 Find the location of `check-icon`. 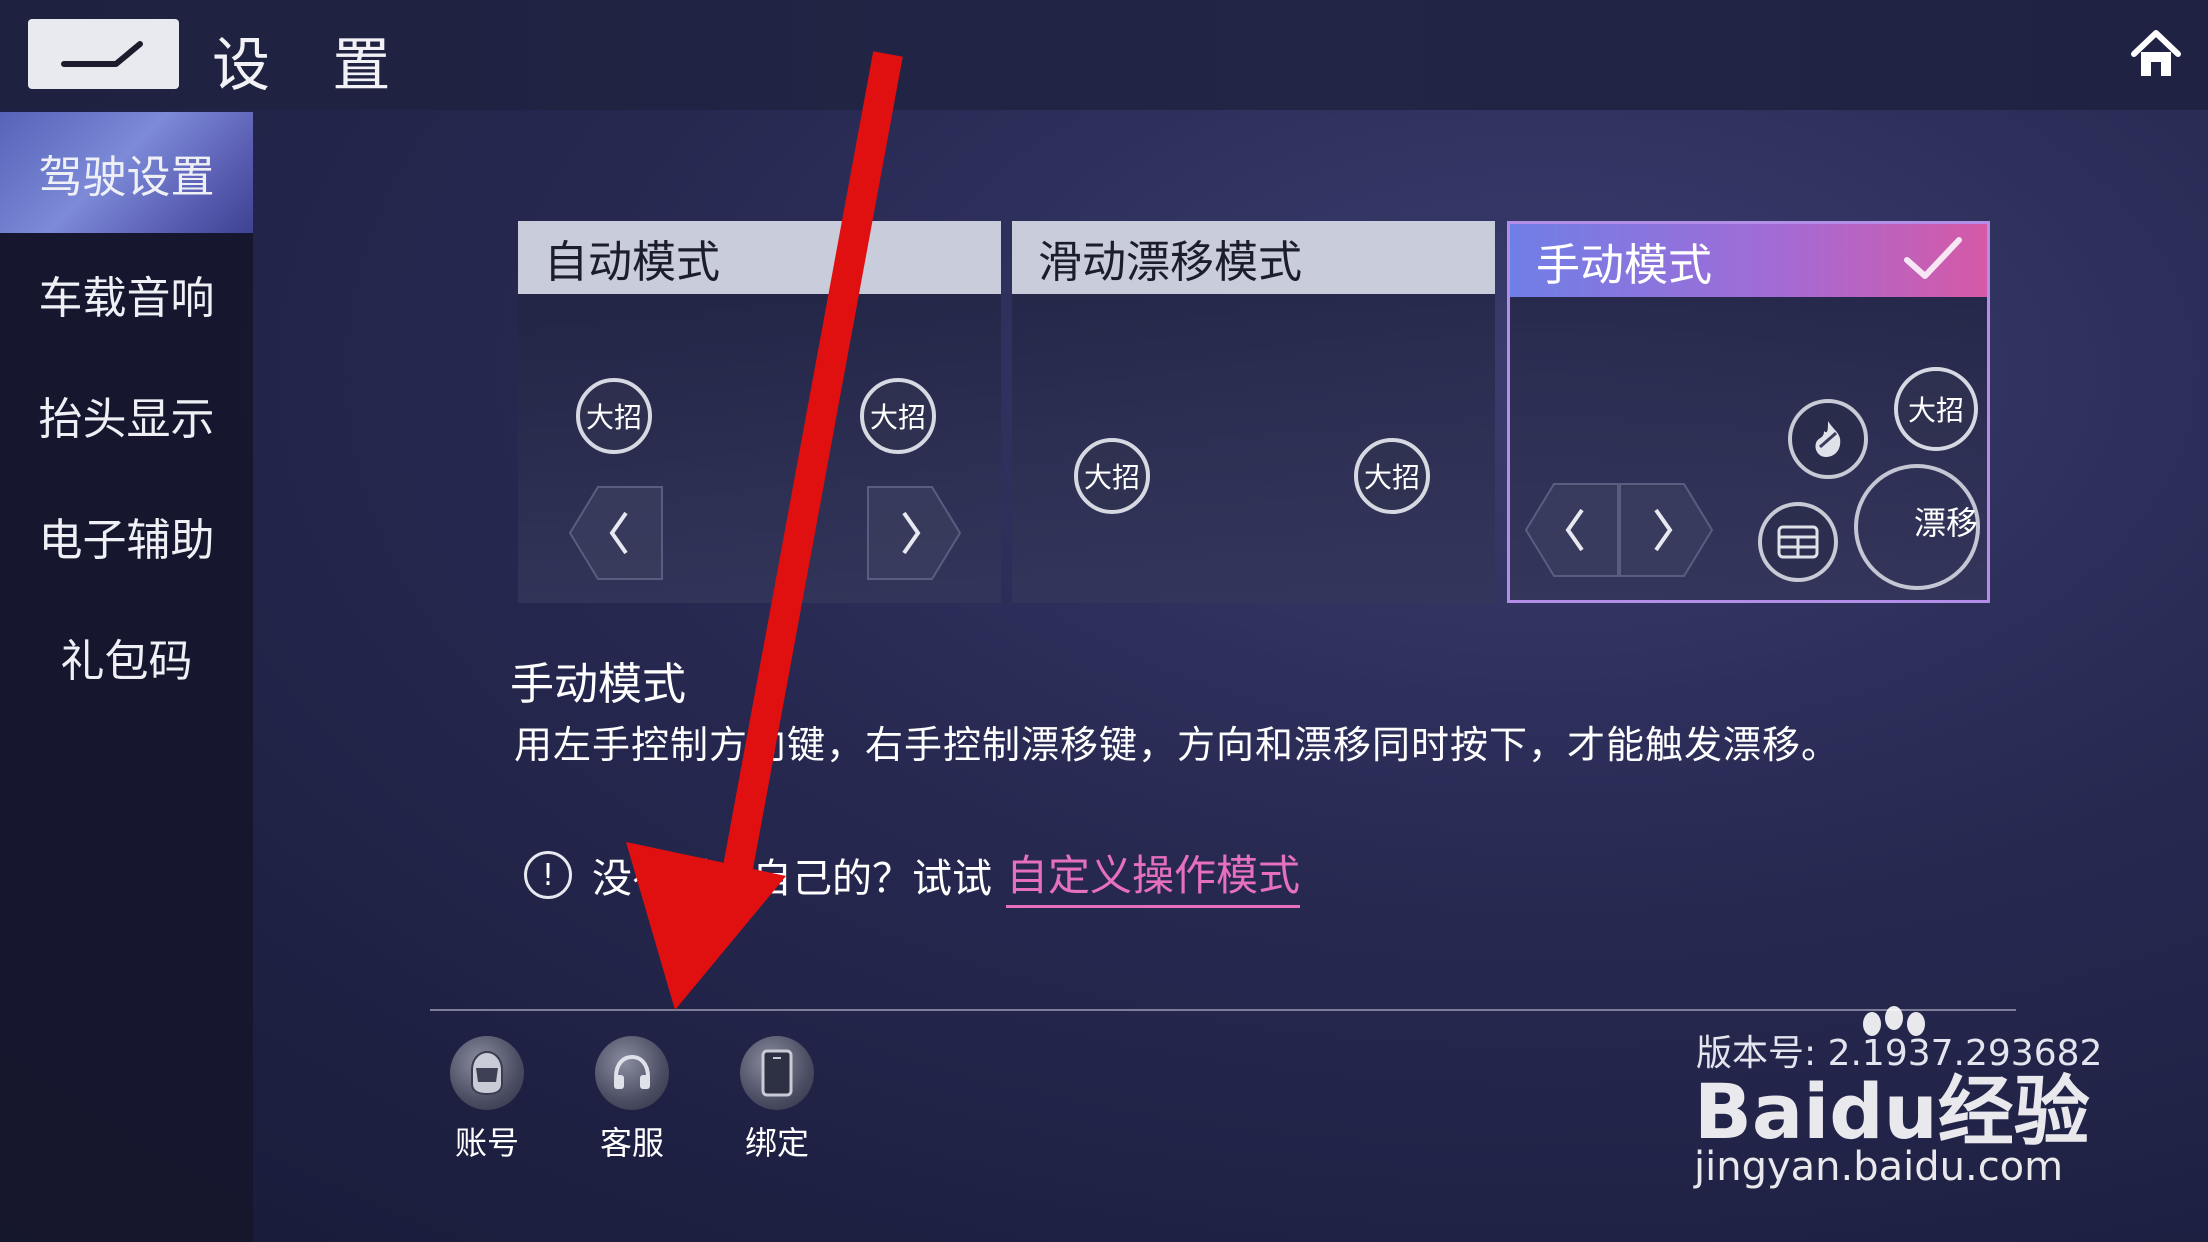

check-icon is located at coordinates (1933, 258).